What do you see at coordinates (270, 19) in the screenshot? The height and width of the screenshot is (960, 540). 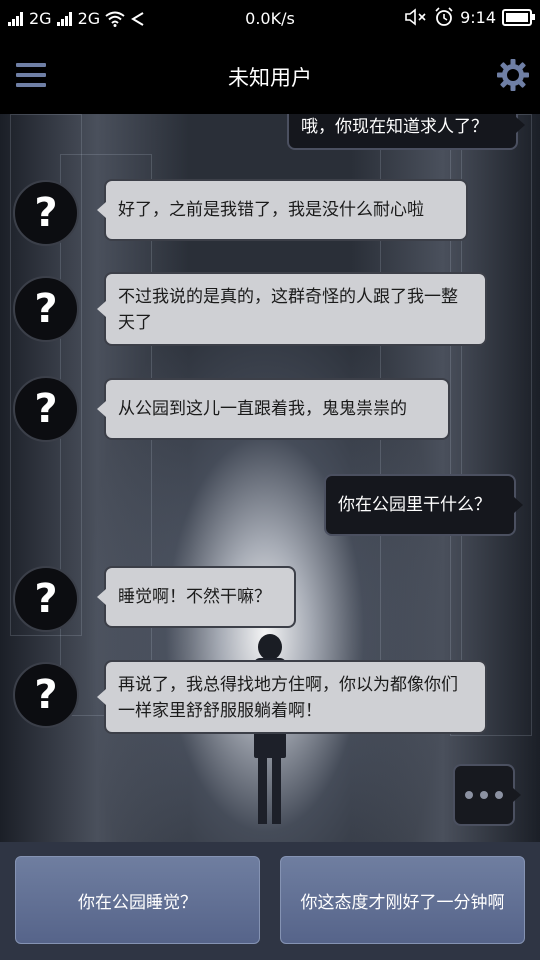 I see `status-bar: 2G 2G 0.0K/s 9:14` at bounding box center [270, 19].